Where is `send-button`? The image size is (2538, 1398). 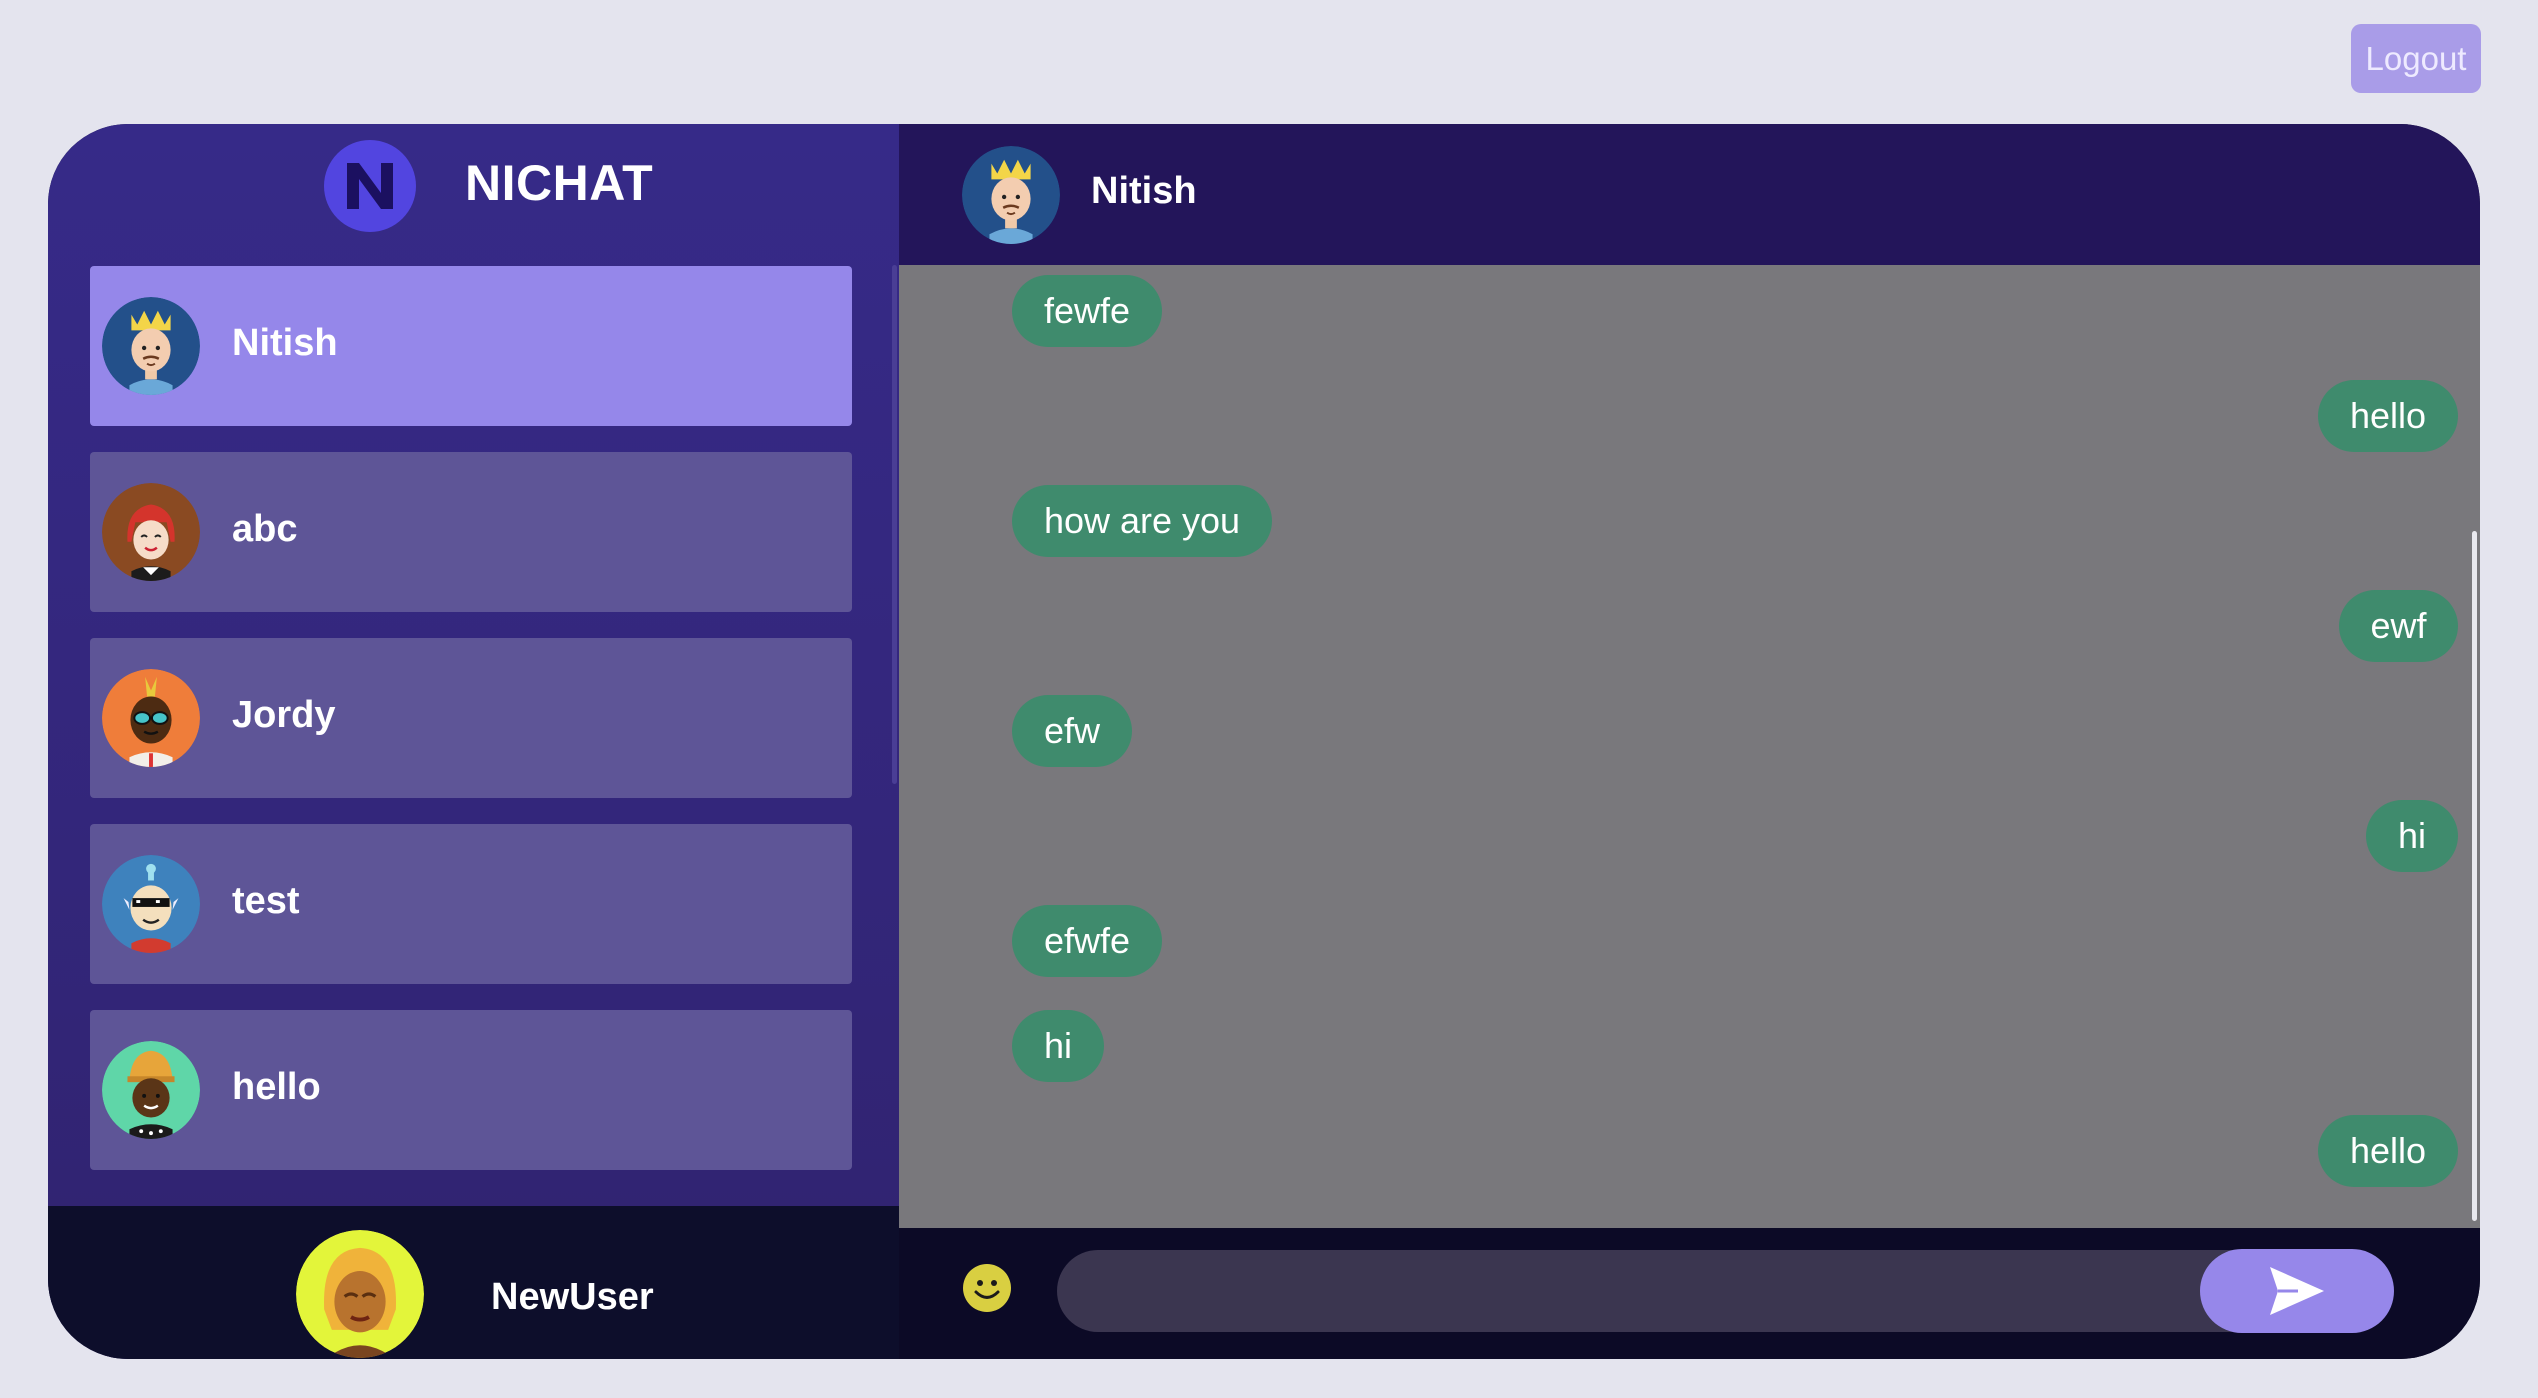
send-button is located at coordinates (2297, 1291).